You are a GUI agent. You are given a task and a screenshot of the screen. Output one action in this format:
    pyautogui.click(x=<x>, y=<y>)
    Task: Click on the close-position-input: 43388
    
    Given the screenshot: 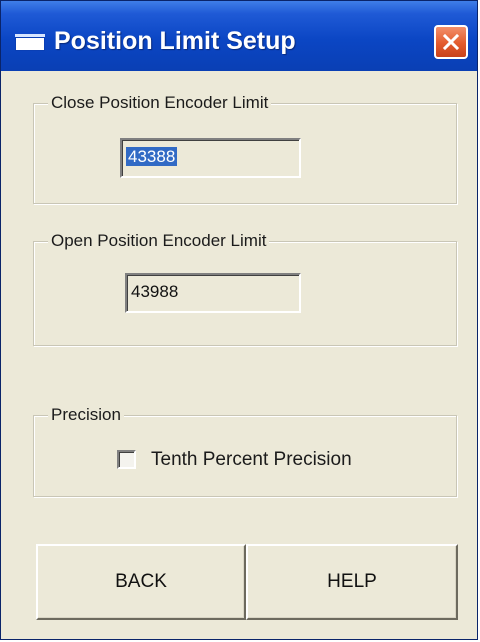 What is the action you would take?
    pyautogui.click(x=210, y=158)
    